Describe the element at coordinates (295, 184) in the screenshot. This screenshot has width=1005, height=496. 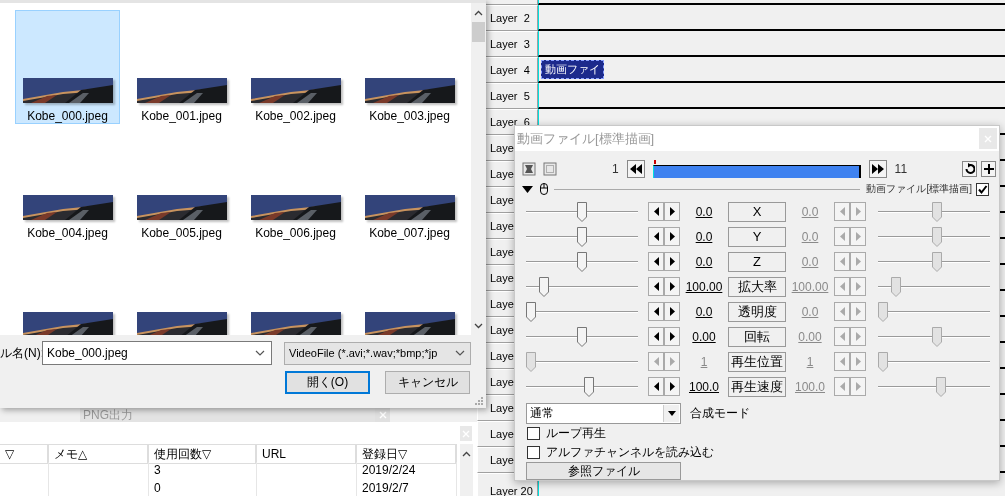
I see `file-item: Kobe_006.jpeg` at that location.